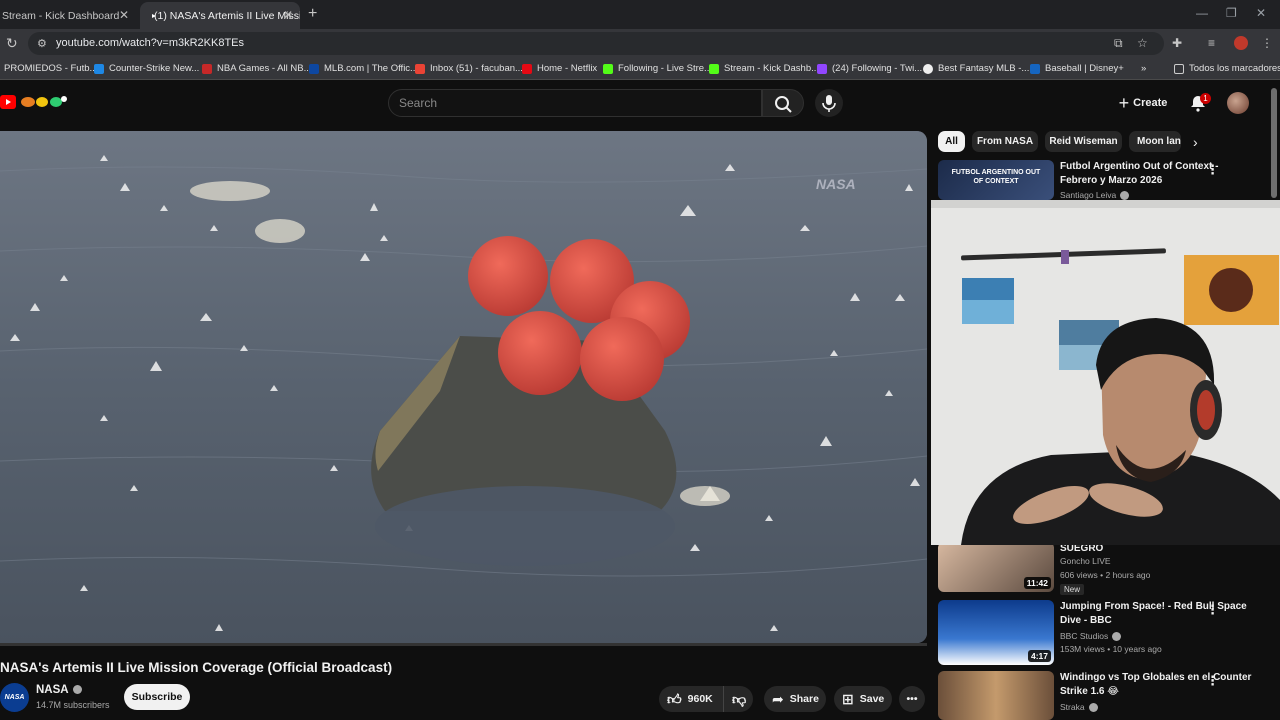  I want to click on bookmark-favicon-icon, so click(207, 68).